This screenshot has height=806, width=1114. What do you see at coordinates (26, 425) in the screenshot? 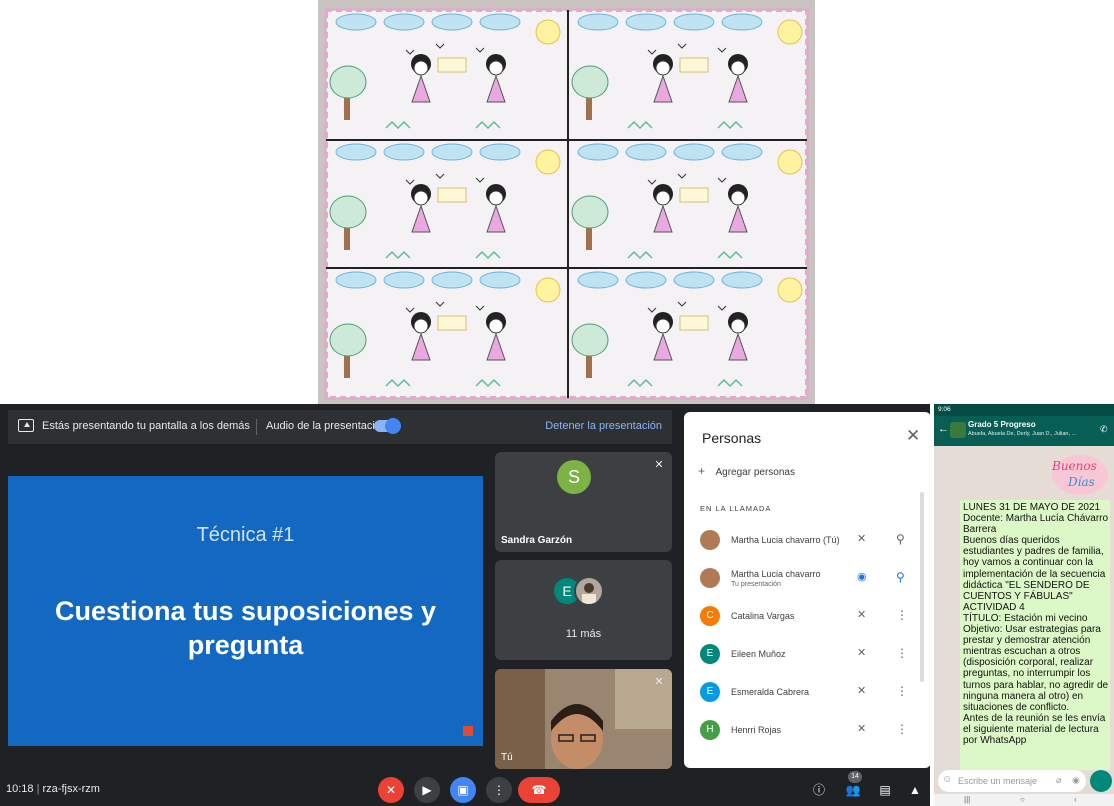
I see `present-screen-icon` at bounding box center [26, 425].